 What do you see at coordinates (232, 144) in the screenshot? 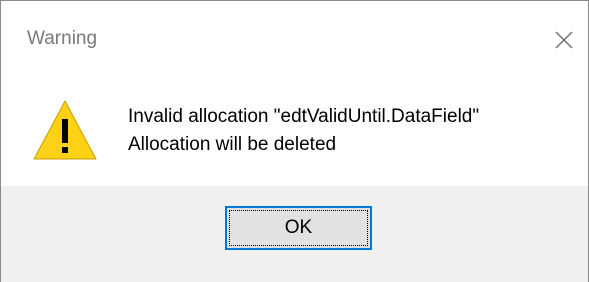
I see `message-line-2: Allocation will be deleted` at bounding box center [232, 144].